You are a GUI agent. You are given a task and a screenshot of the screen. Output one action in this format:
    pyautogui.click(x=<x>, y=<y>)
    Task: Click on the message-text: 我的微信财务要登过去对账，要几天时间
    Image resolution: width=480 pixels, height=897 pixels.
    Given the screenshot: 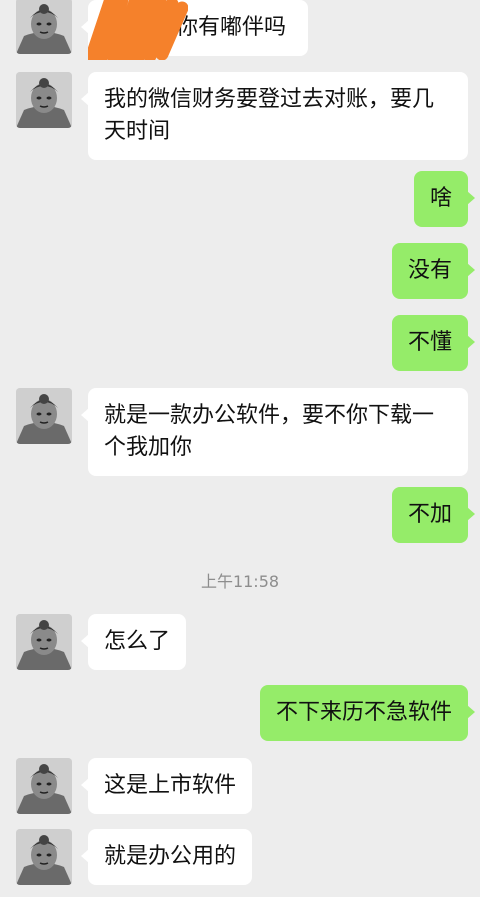 What is the action you would take?
    pyautogui.click(x=269, y=115)
    